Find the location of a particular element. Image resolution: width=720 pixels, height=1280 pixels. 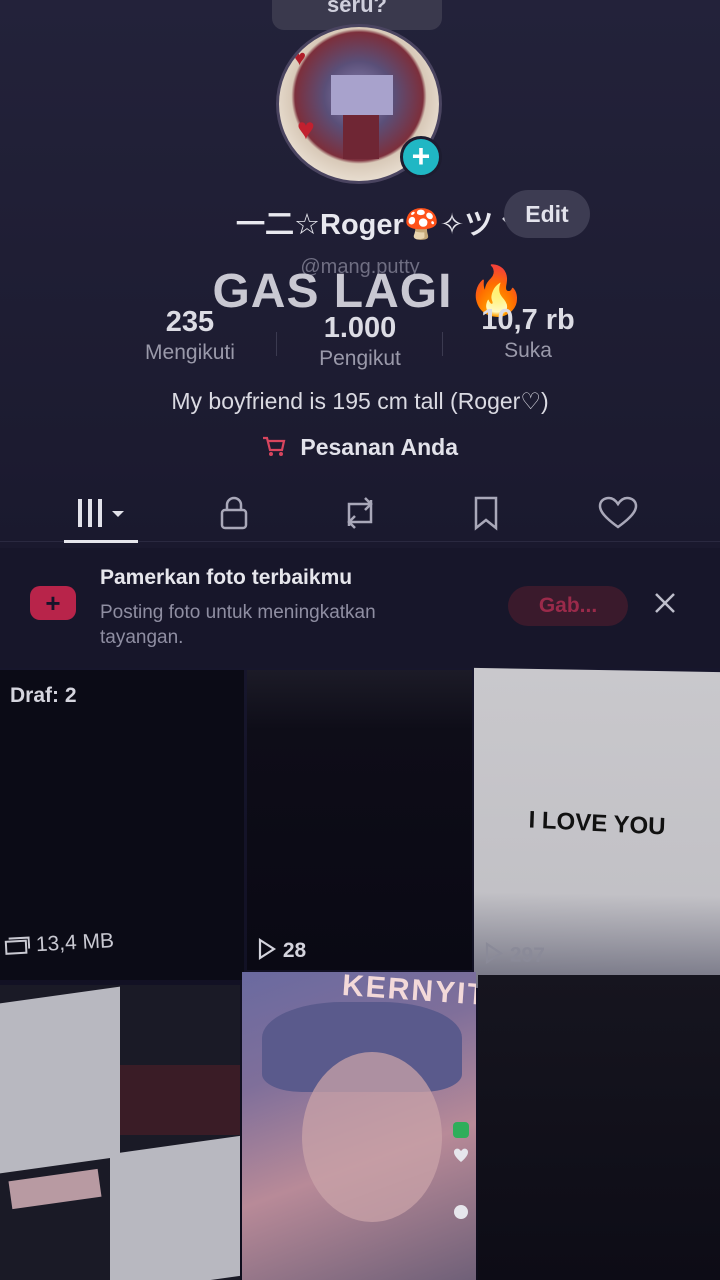

drafts-stack-icon is located at coordinates (19, 945).